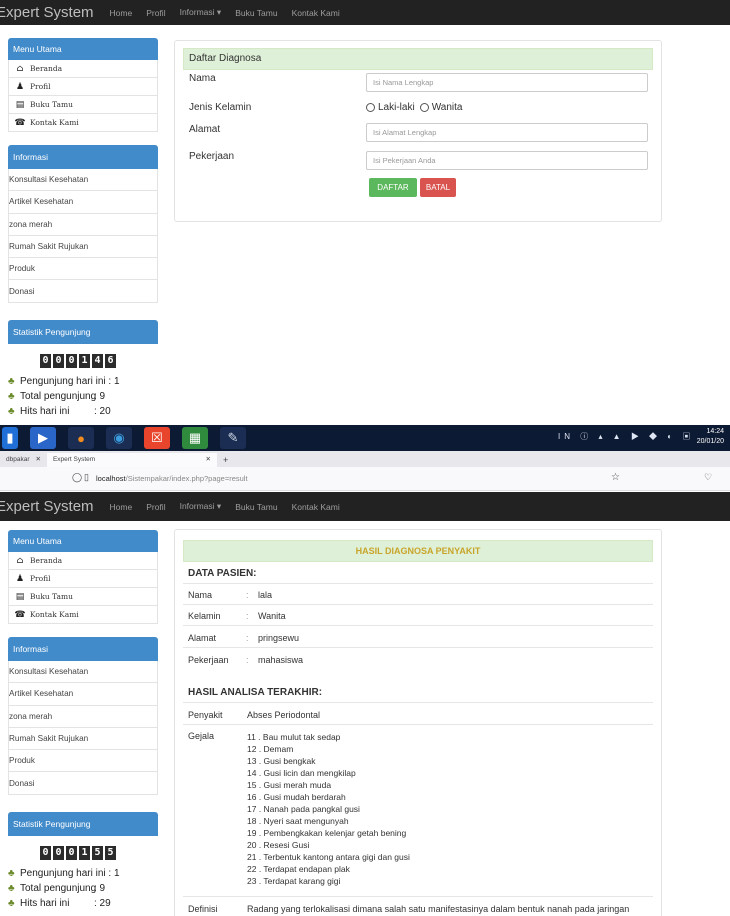 Image resolution: width=730 pixels, height=916 pixels. Describe the element at coordinates (195, 438) in the screenshot. I see `editor-icon: ▦` at that location.